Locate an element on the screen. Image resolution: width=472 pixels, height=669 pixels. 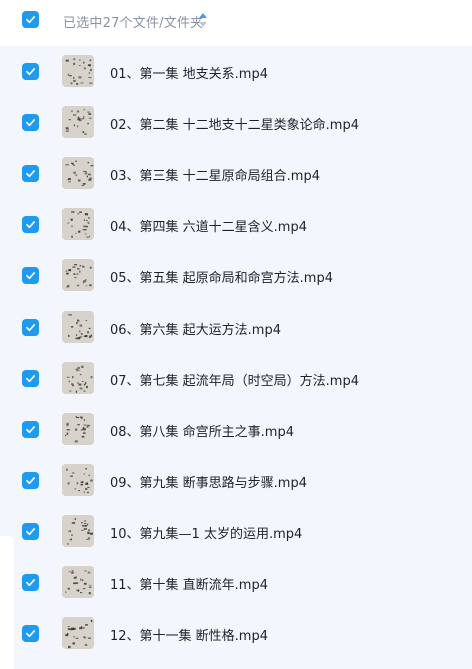
selection-header: 已选中27个文件/文件夹 is located at coordinates (236, 23).